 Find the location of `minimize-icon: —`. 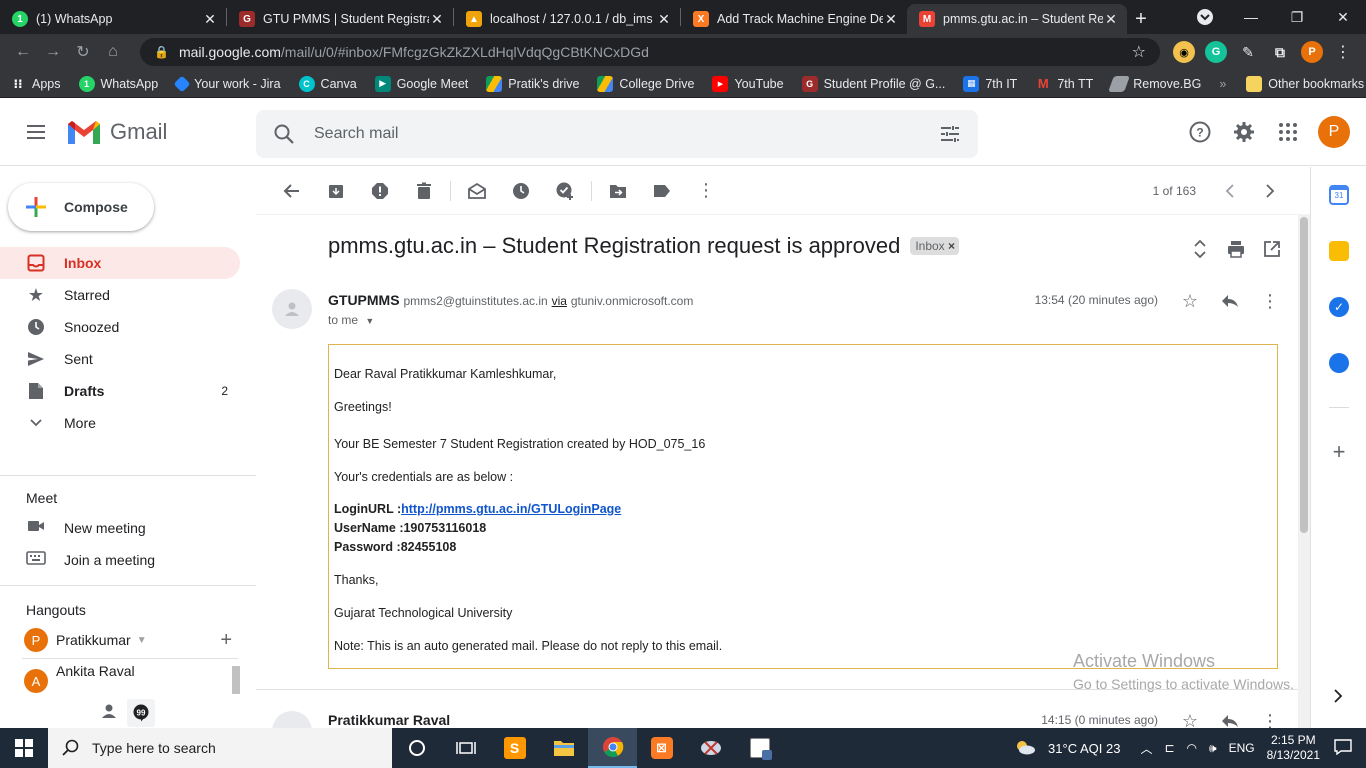

minimize-icon: — is located at coordinates (1251, 17).